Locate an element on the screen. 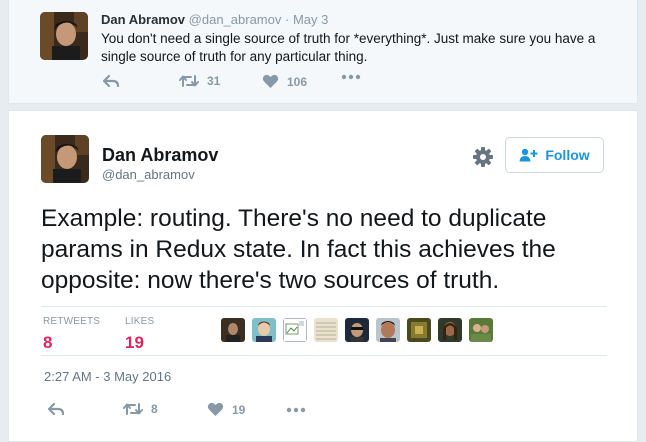 Image resolution: width=646 pixels, height=442 pixels. retweets-label: RETWEETS is located at coordinates (72, 321).